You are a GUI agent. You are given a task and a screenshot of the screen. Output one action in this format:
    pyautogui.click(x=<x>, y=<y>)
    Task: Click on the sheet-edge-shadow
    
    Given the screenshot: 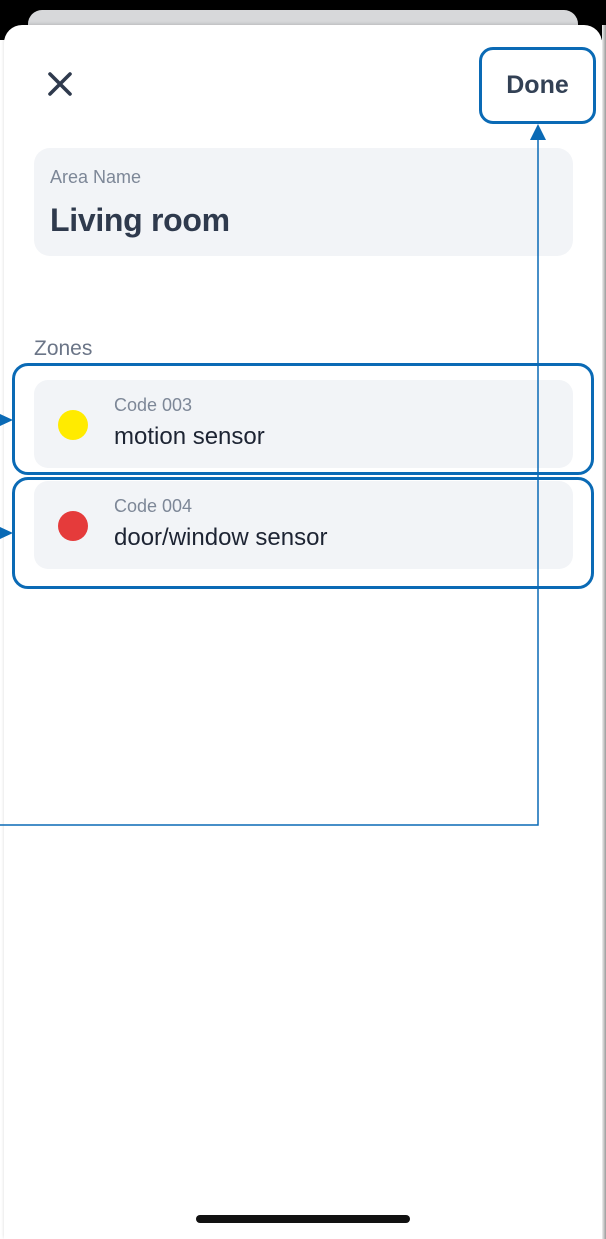 What is the action you would take?
    pyautogui.click(x=604, y=632)
    